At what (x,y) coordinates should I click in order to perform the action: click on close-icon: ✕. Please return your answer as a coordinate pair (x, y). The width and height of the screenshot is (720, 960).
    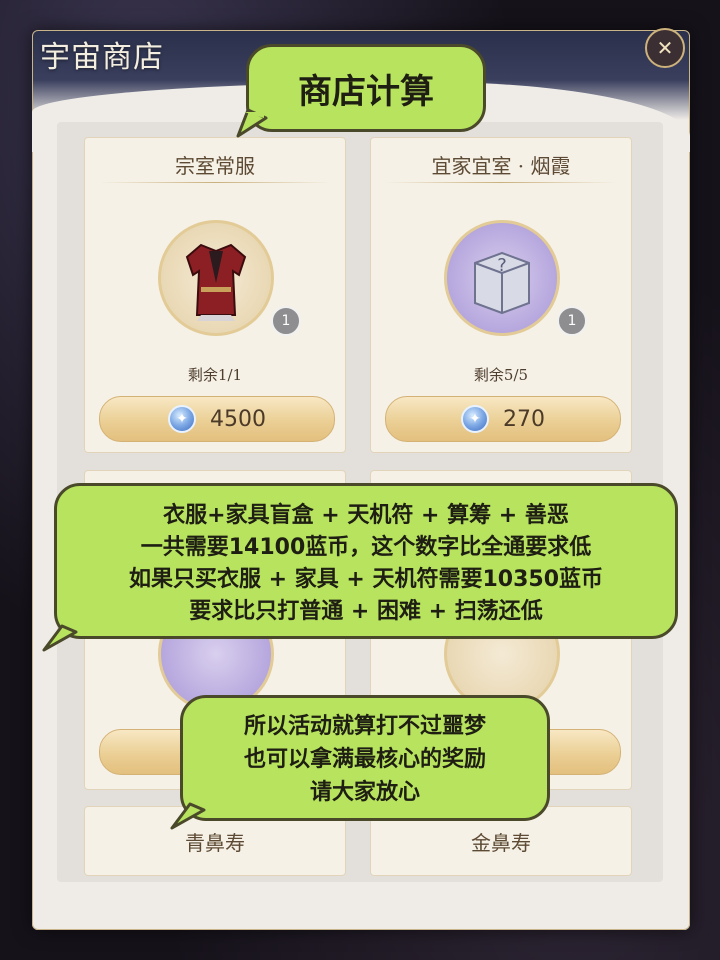
    Looking at the image, I should click on (665, 48).